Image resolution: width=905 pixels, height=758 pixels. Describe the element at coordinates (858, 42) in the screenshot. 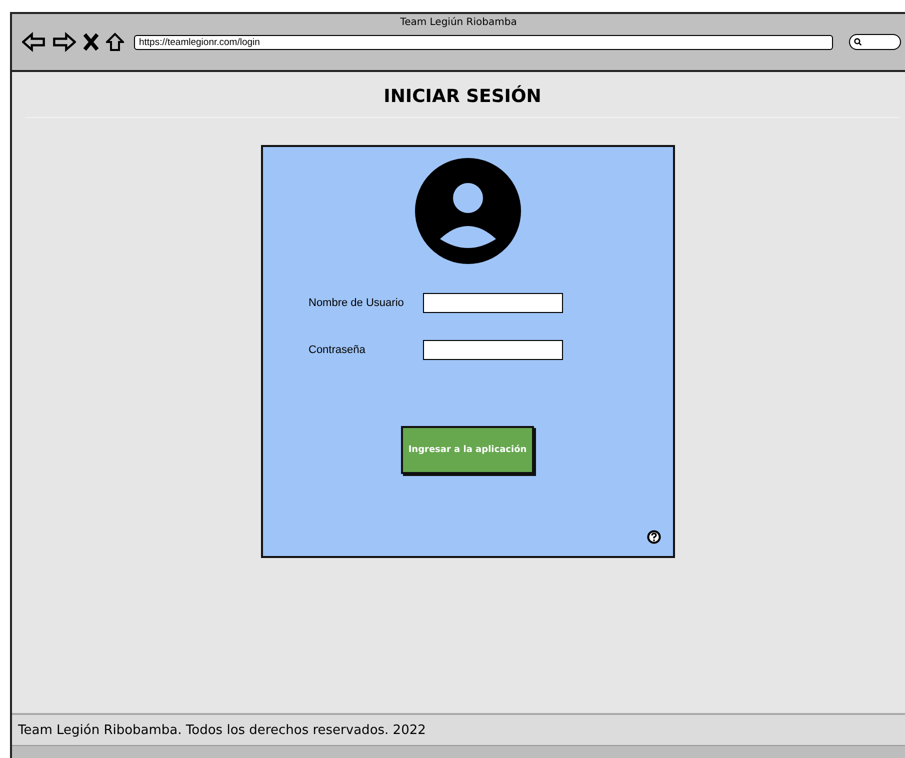

I see `search-icon` at that location.